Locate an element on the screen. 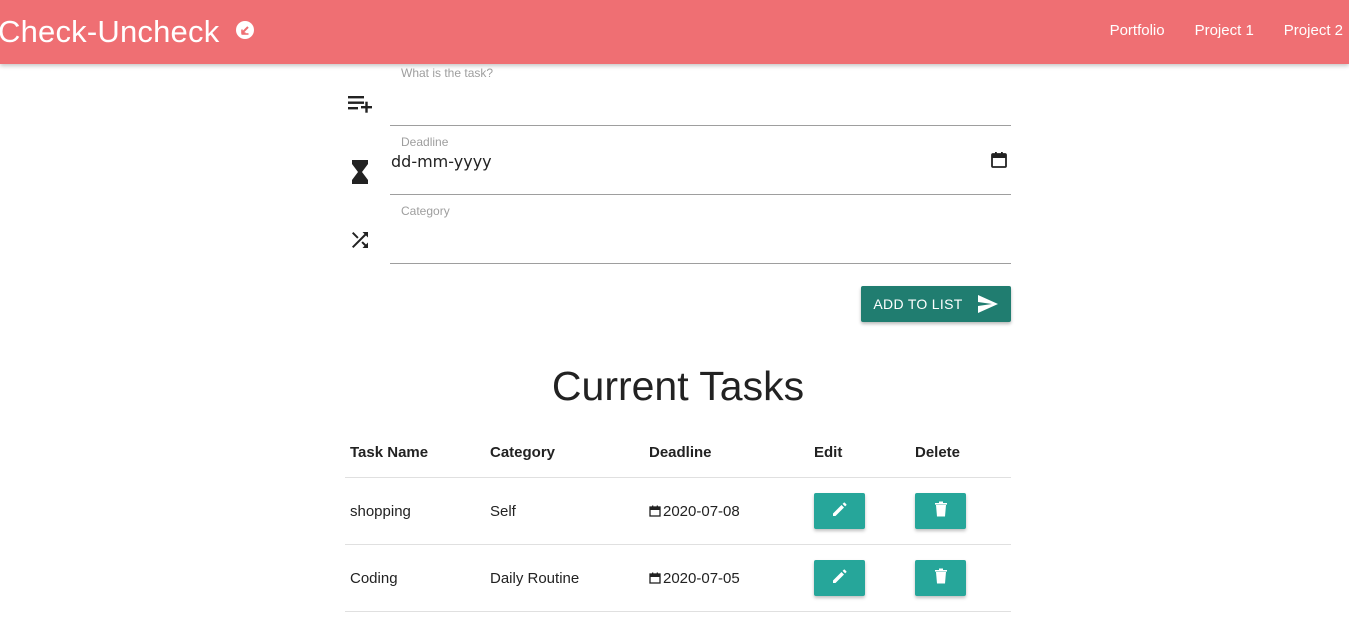 This screenshot has width=1349, height=621. header-deadline: Deadline is located at coordinates (680, 452).